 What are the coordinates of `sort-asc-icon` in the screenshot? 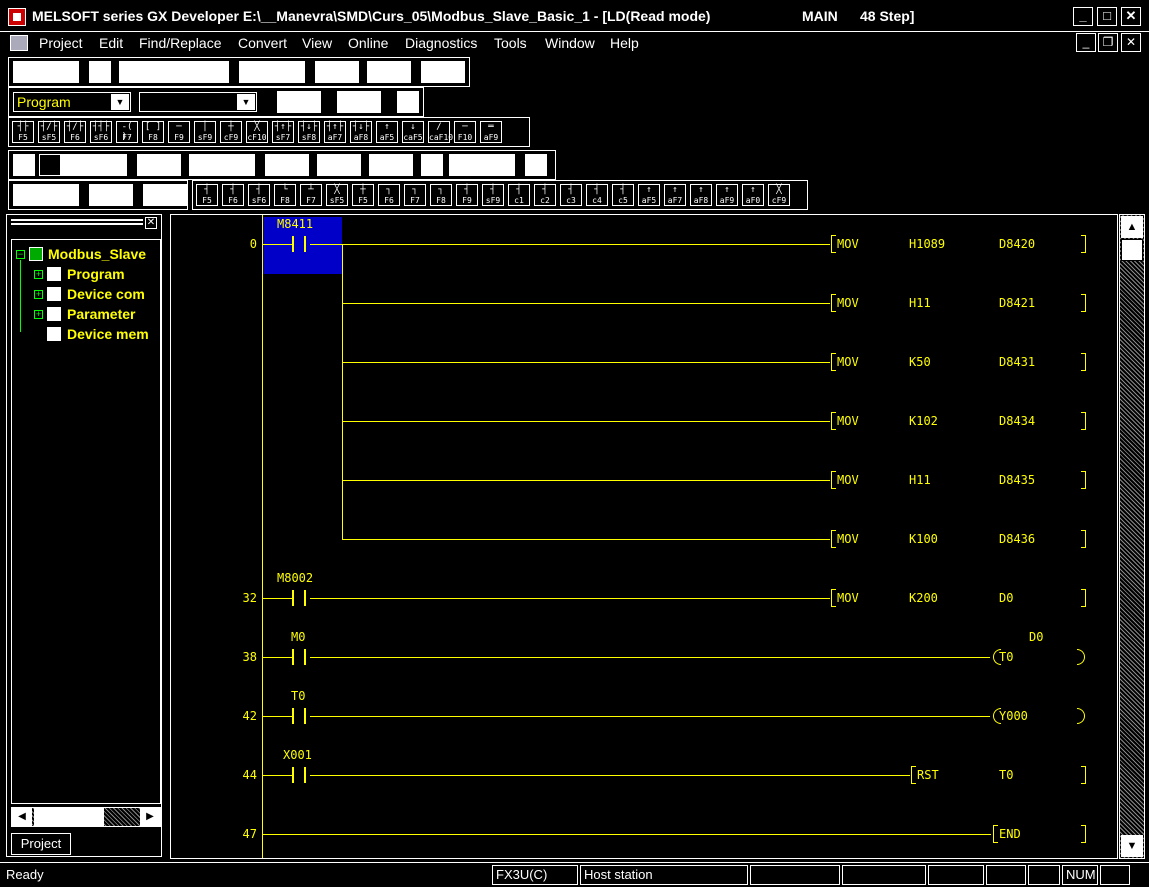 It's located at (482, 165).